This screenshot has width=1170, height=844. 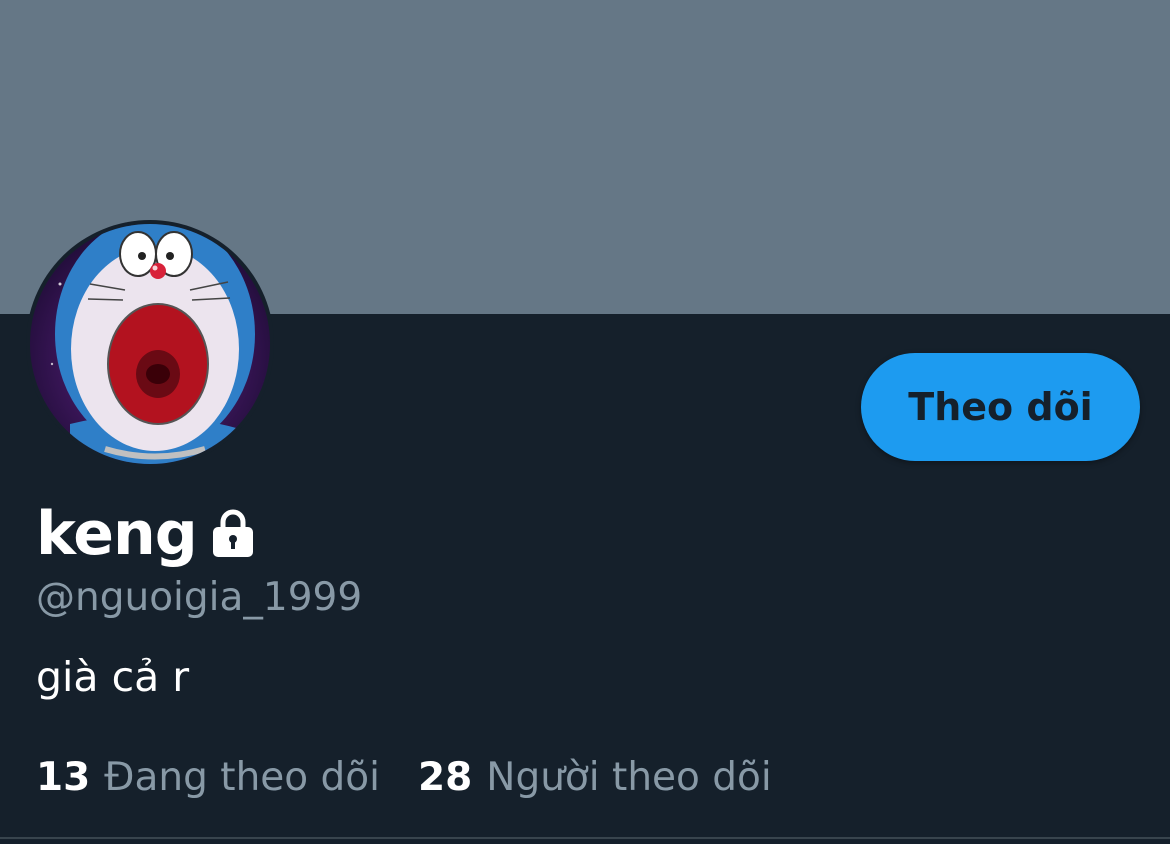 What do you see at coordinates (63, 777) in the screenshot?
I see `following-count: 13` at bounding box center [63, 777].